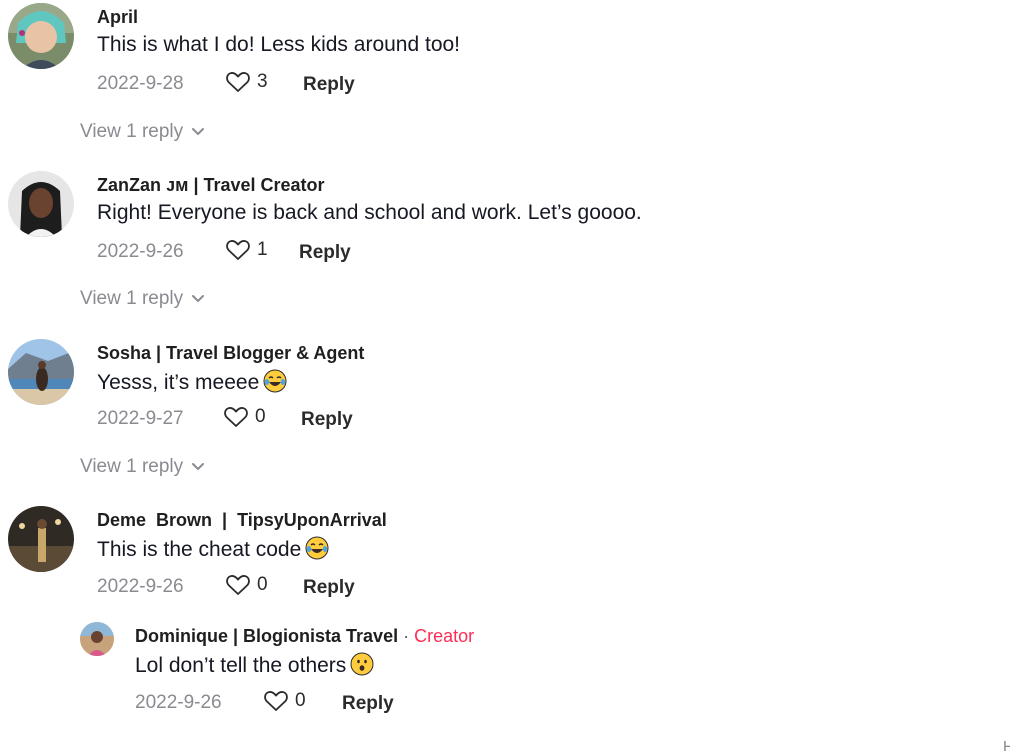  I want to click on reply-username: Dominique | Blogionista Travel · Creator, so click(304, 636).